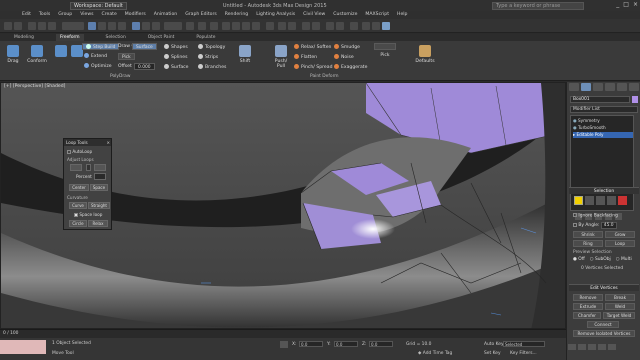 This screenshot has width=640, height=360. I want to click on circle-button: Circle, so click(78, 223).